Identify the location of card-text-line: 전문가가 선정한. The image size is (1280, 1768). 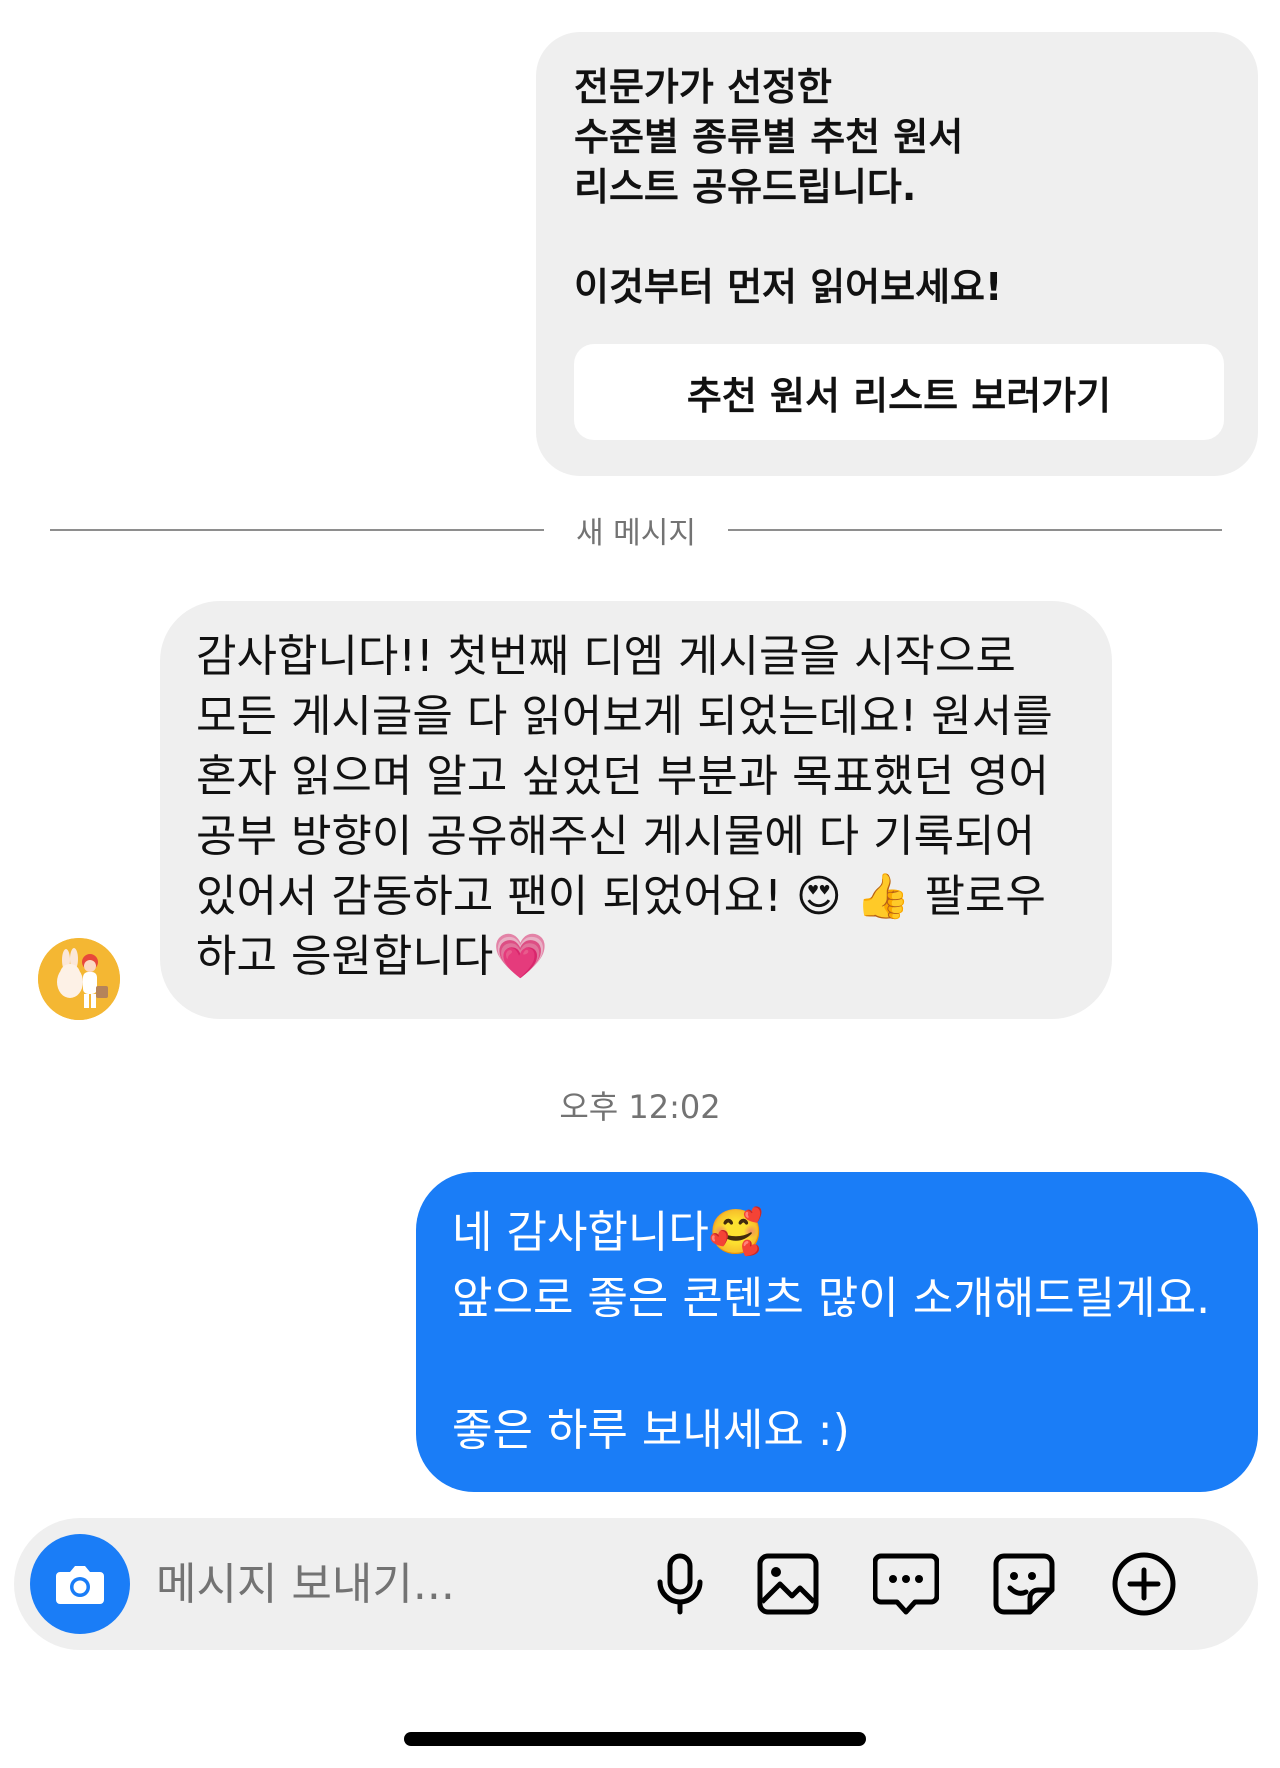
(703, 87).